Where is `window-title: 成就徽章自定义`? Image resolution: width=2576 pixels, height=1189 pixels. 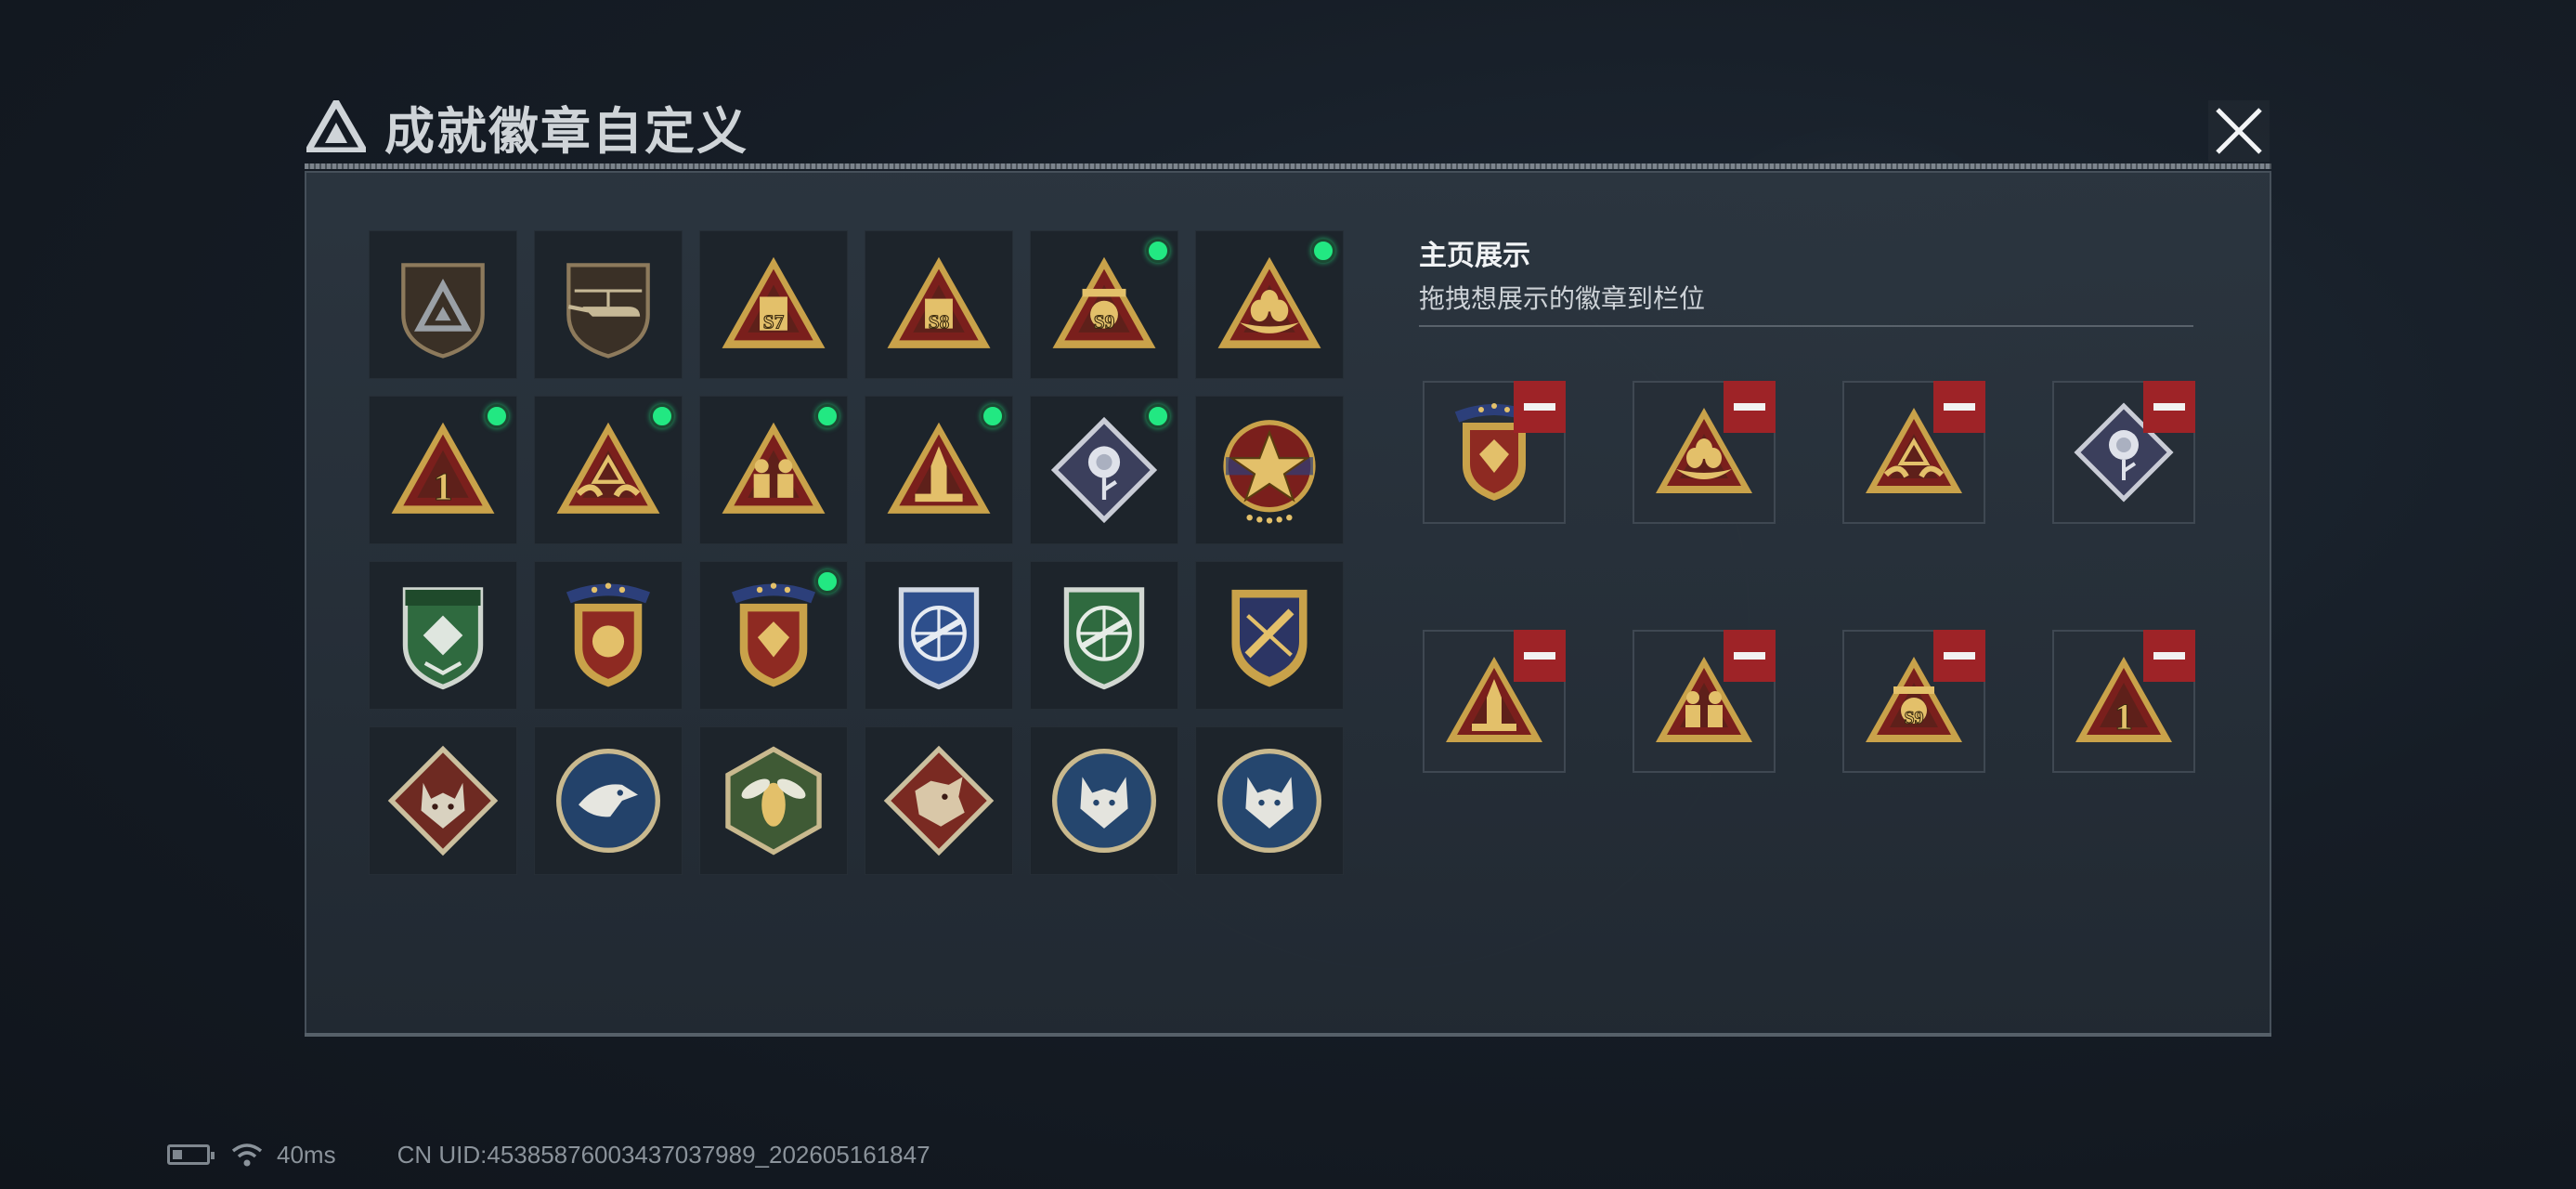
window-title: 成就徽章自定义 is located at coordinates (566, 131).